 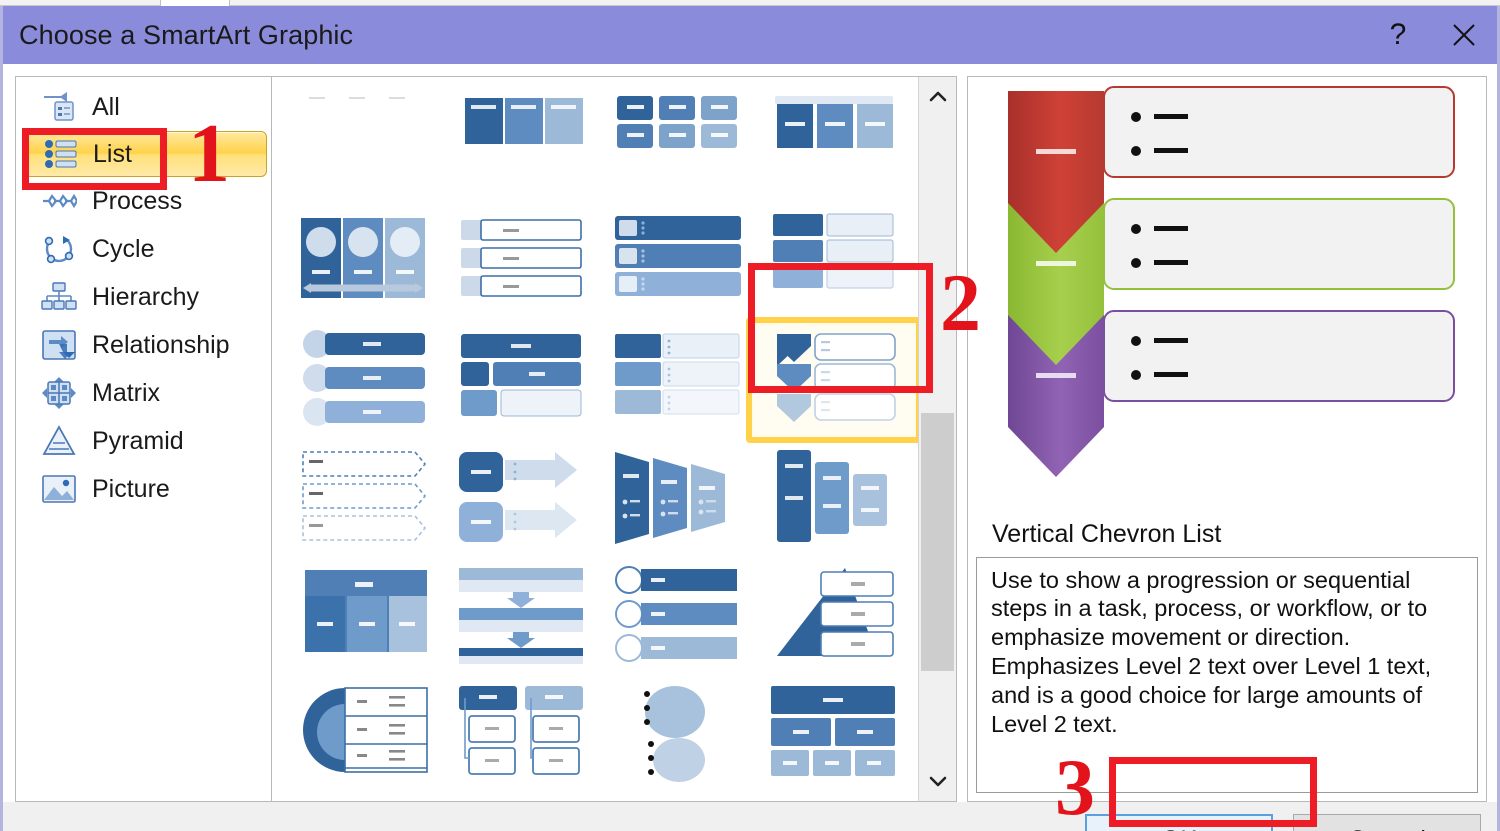 I want to click on chevron-up-icon, so click(x=937, y=97).